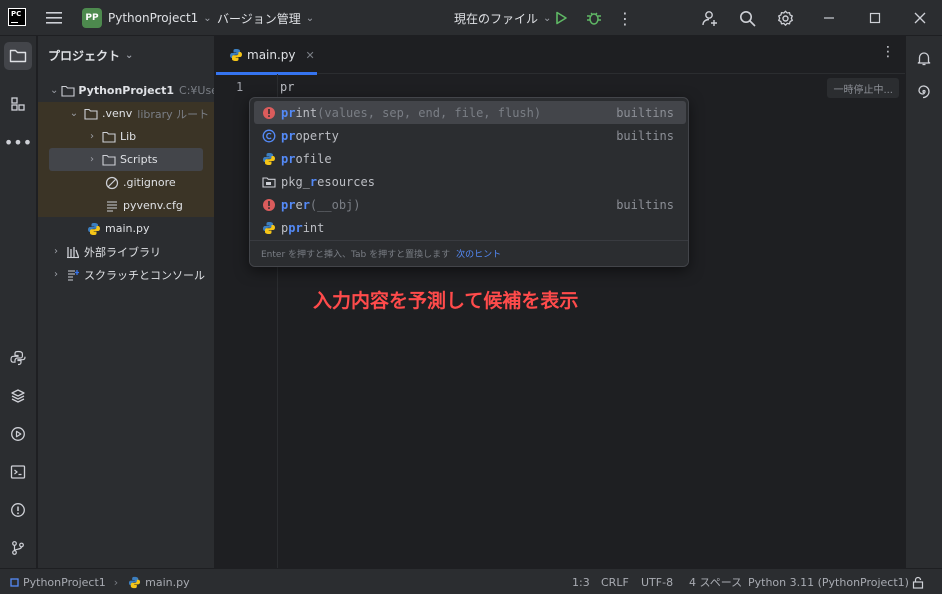  What do you see at coordinates (446, 301) in the screenshot?
I see `annotation-caption: 入力内容を予測して候補を表示` at bounding box center [446, 301].